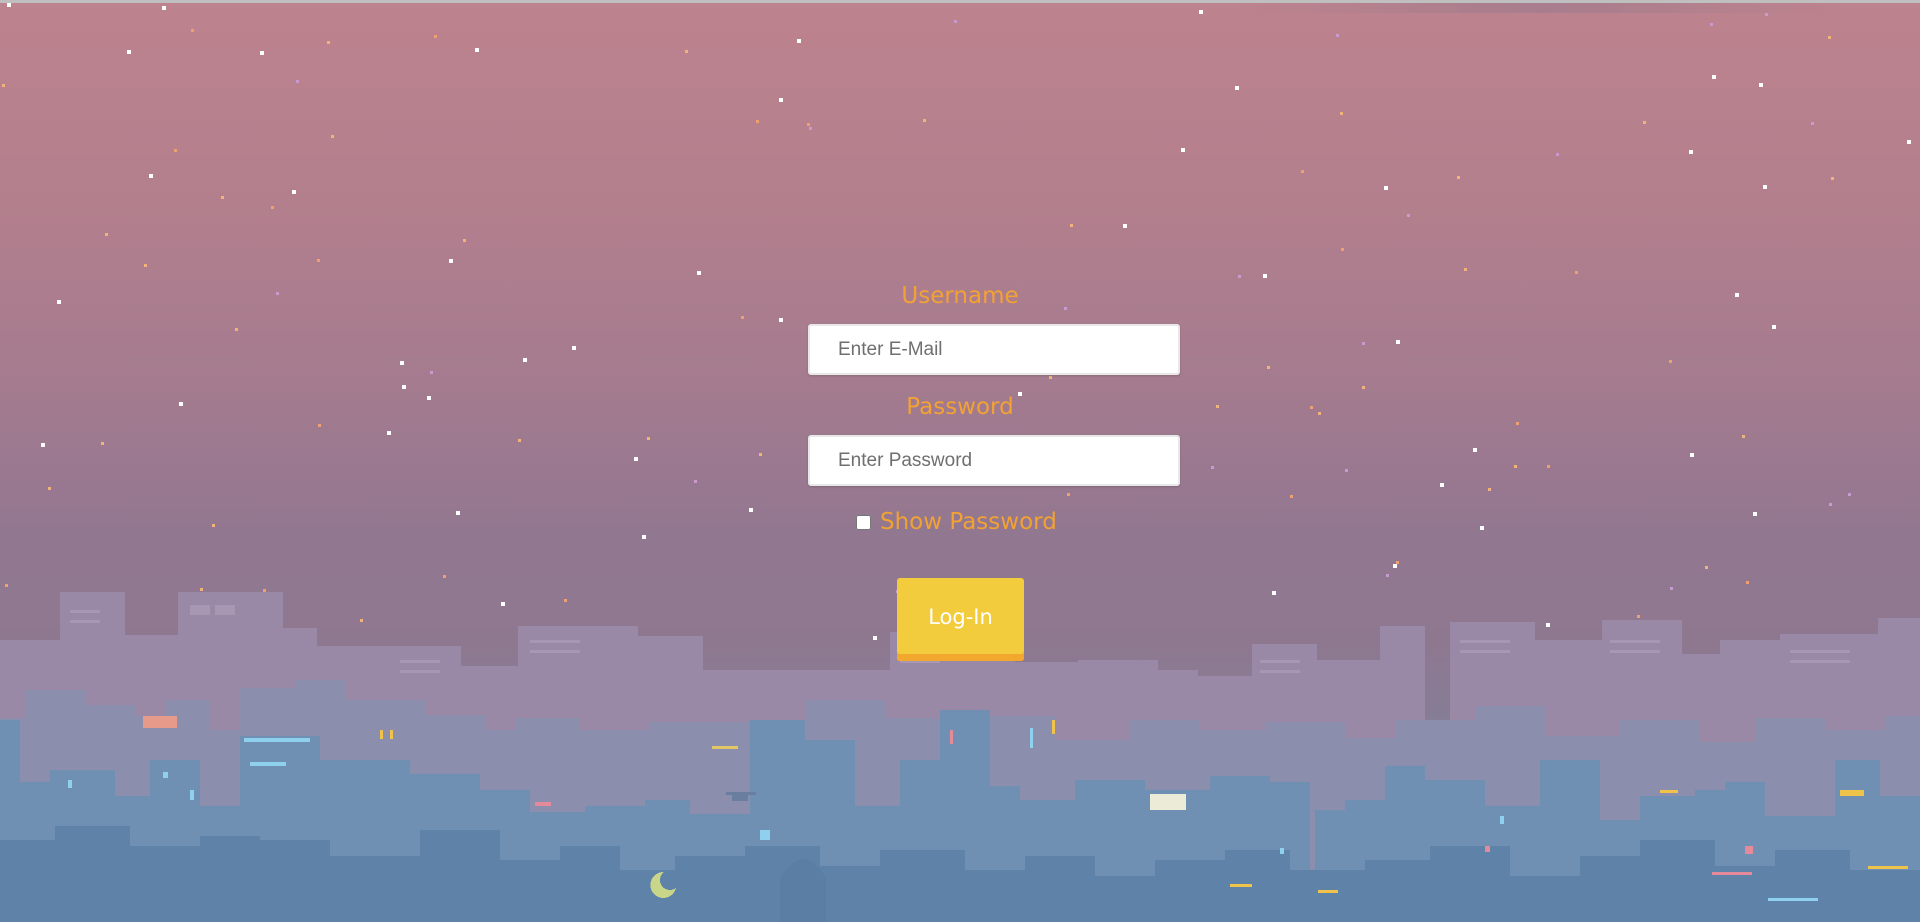 The height and width of the screenshot is (922, 1920). What do you see at coordinates (968, 522) in the screenshot?
I see `show-password-label: Show Password` at bounding box center [968, 522].